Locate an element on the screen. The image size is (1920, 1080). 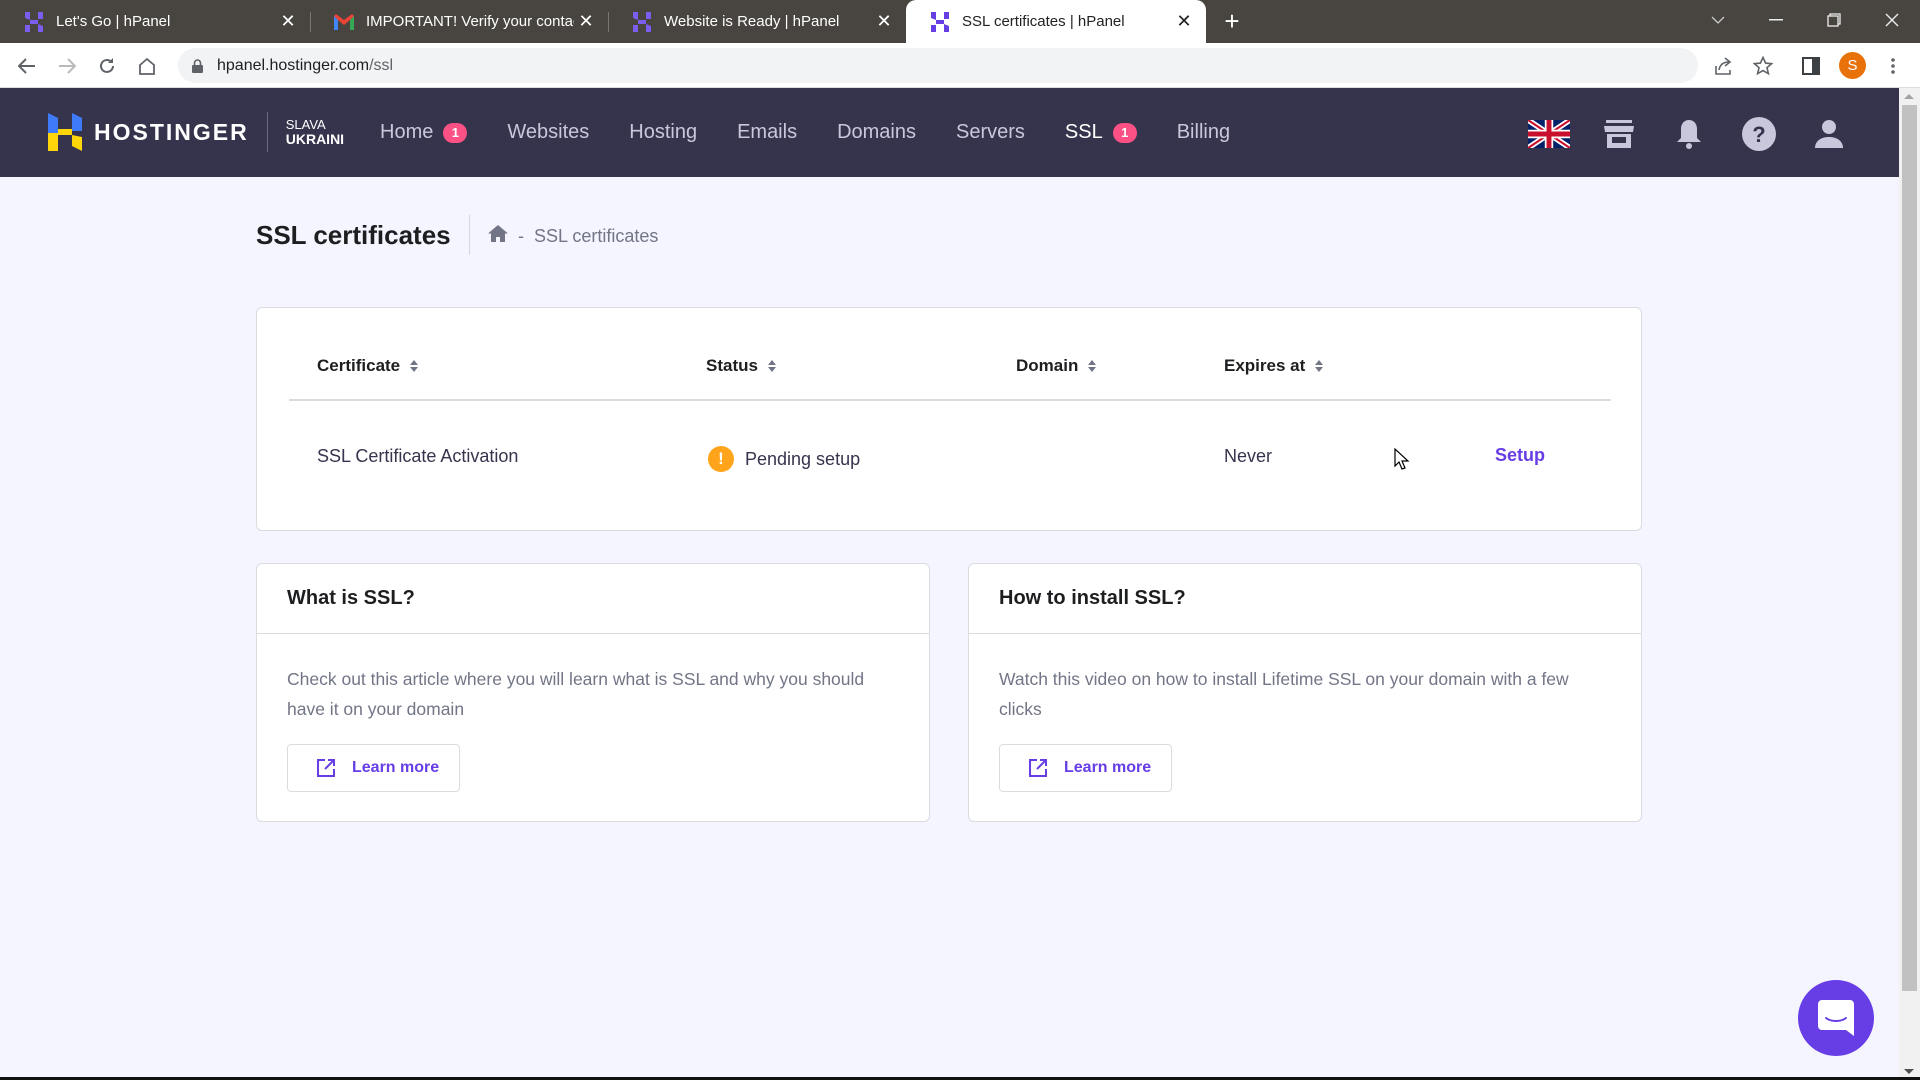
address-bar: hpanel.hostinger.com/ssl is located at coordinates (938, 65).